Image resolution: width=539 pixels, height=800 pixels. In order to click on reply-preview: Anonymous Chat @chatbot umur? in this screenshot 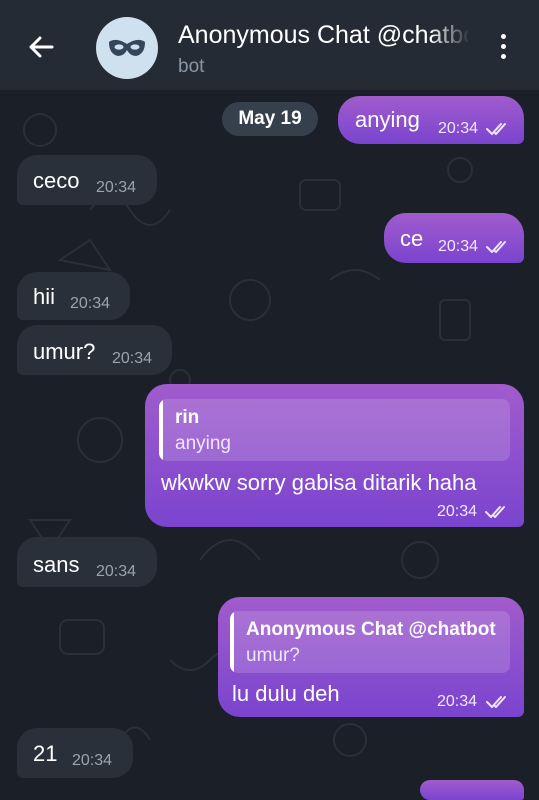, I will do `click(370, 642)`.